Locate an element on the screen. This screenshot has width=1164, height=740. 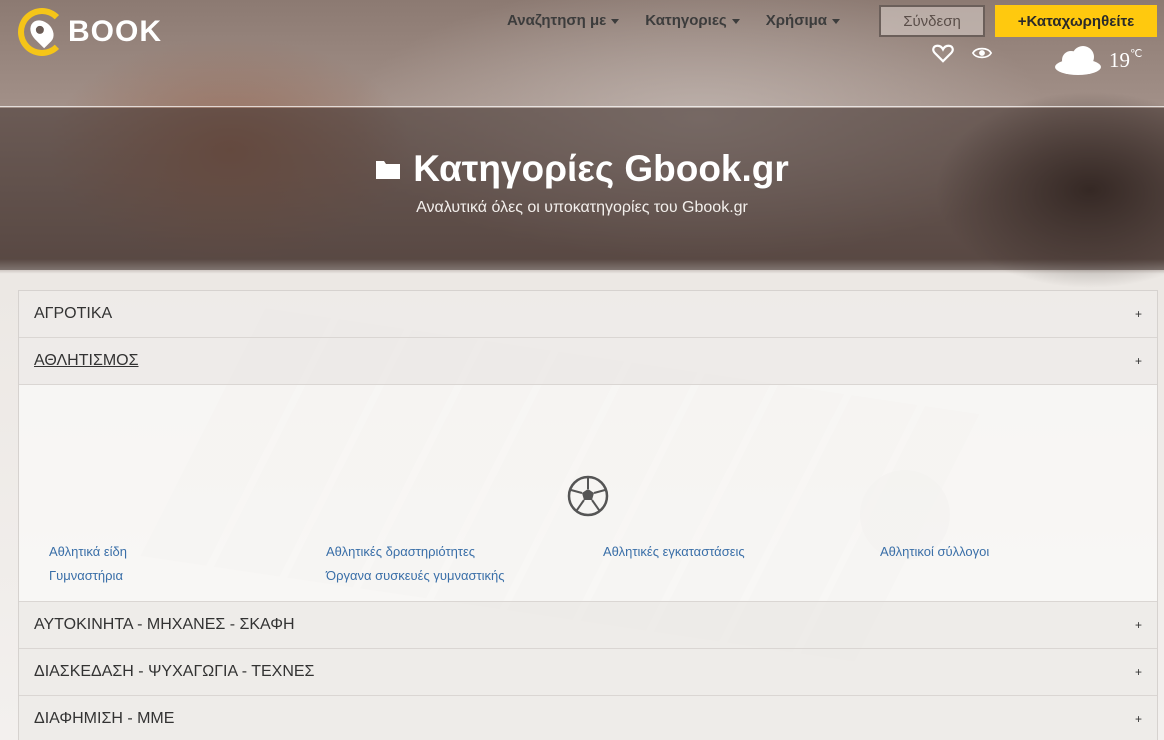
subcategory-link: Όργανα συσκευές γυμναστικής is located at coordinates (464, 575).